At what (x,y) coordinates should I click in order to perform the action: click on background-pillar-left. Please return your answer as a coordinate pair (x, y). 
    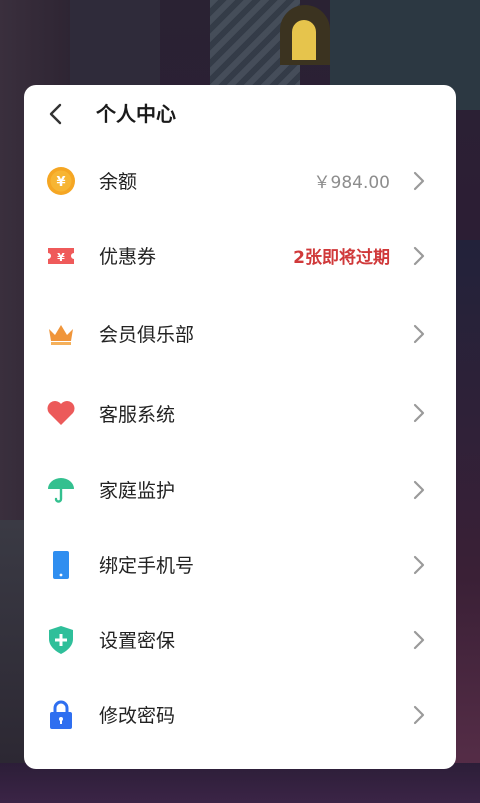
    Looking at the image, I should click on (12, 661).